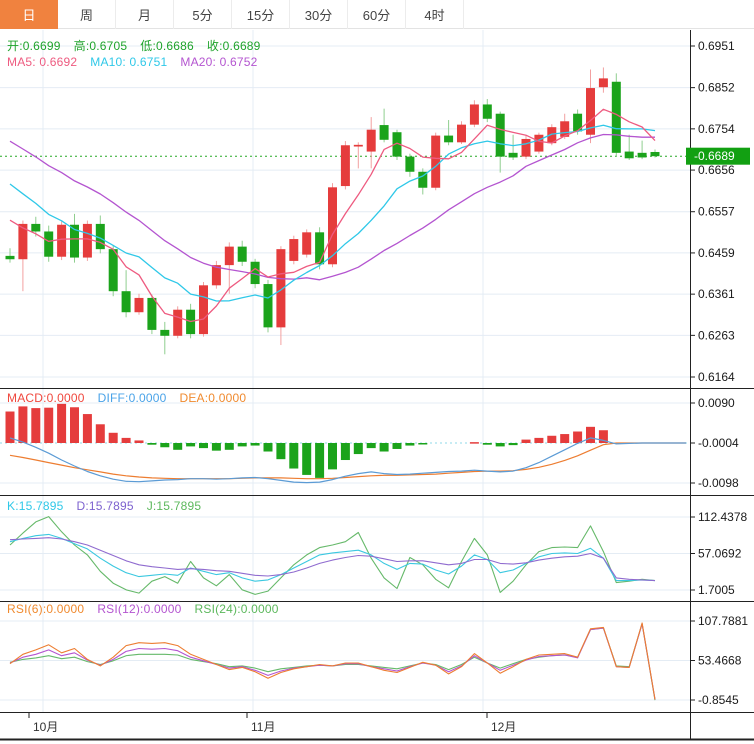  I want to click on timeframe-tab-日: 日, so click(29, 14).